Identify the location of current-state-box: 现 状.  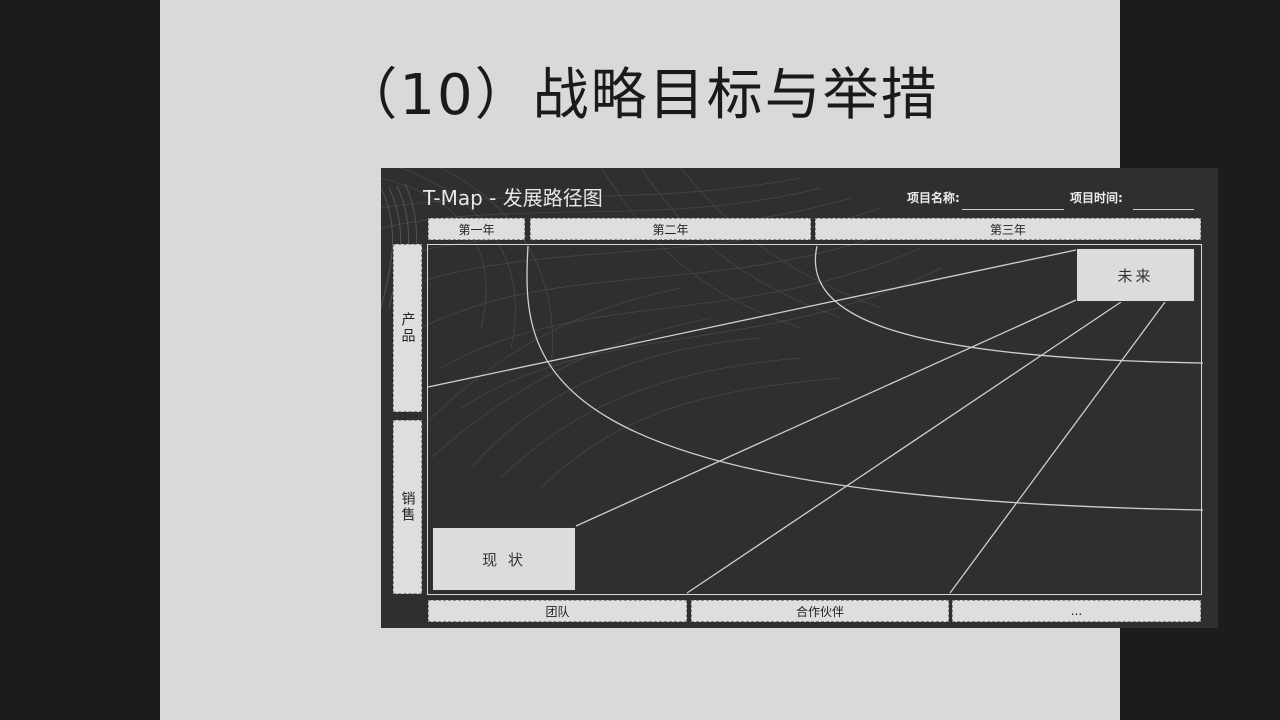
(504, 559).